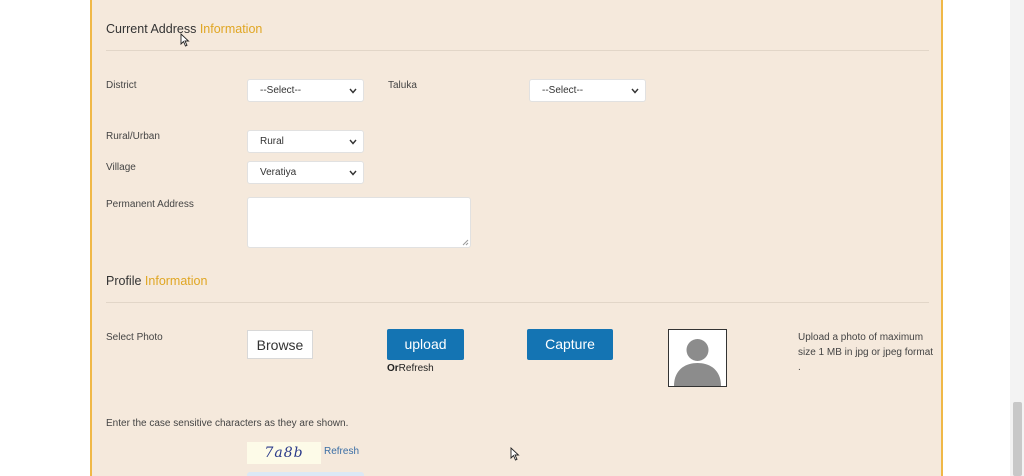 This screenshot has height=476, width=1024. Describe the element at coordinates (563, 90) in the screenshot. I see `taluka-select-value: --Select--` at that location.